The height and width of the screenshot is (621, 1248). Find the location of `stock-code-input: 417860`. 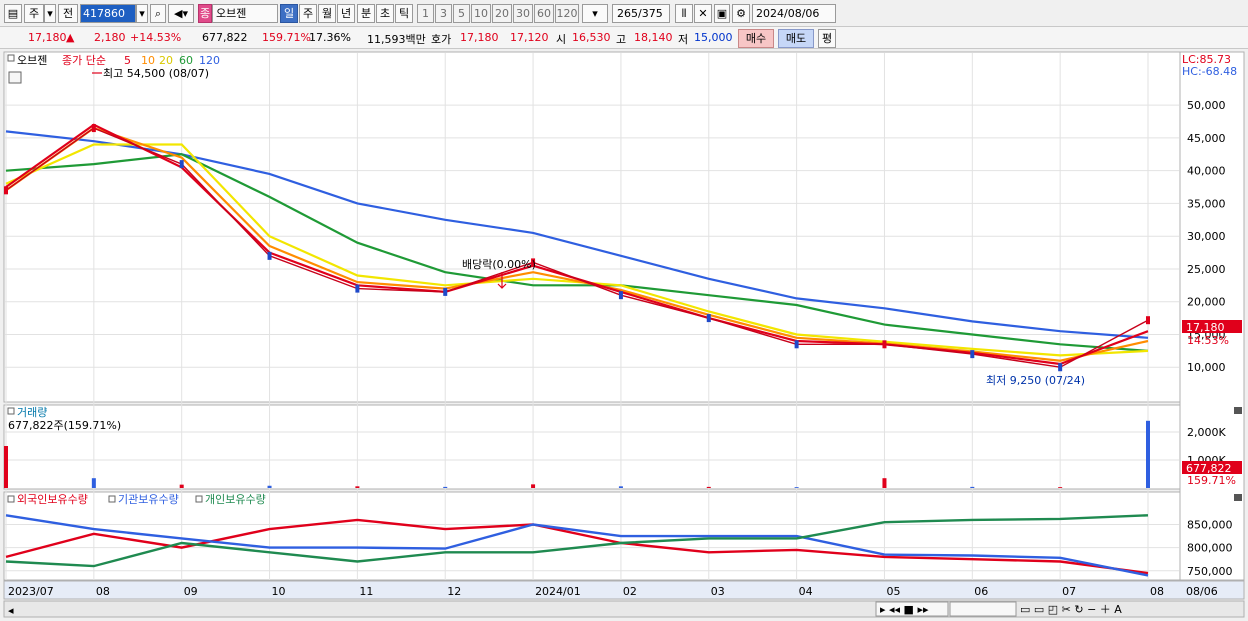

stock-code-input: 417860 is located at coordinates (108, 13).